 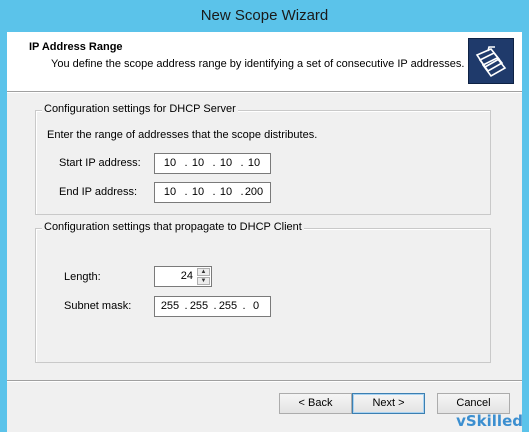 I want to click on start-ip-octet-4: 10, so click(x=254, y=163).